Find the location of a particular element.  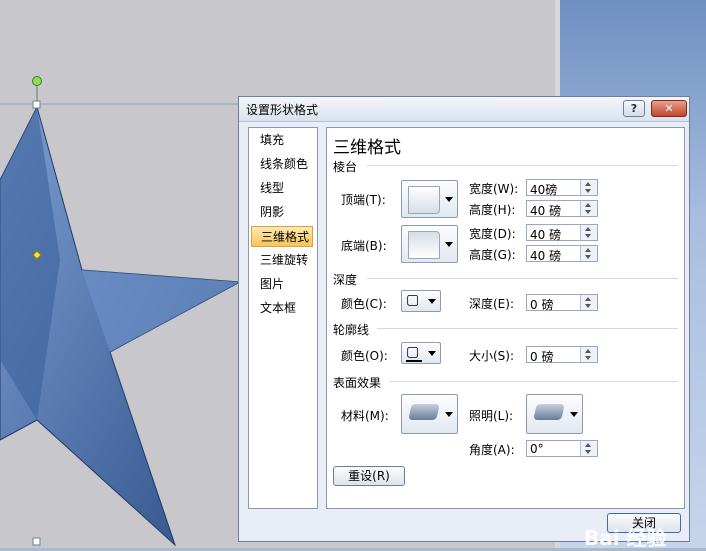

lighting-swatch-icon is located at coordinates (549, 412).